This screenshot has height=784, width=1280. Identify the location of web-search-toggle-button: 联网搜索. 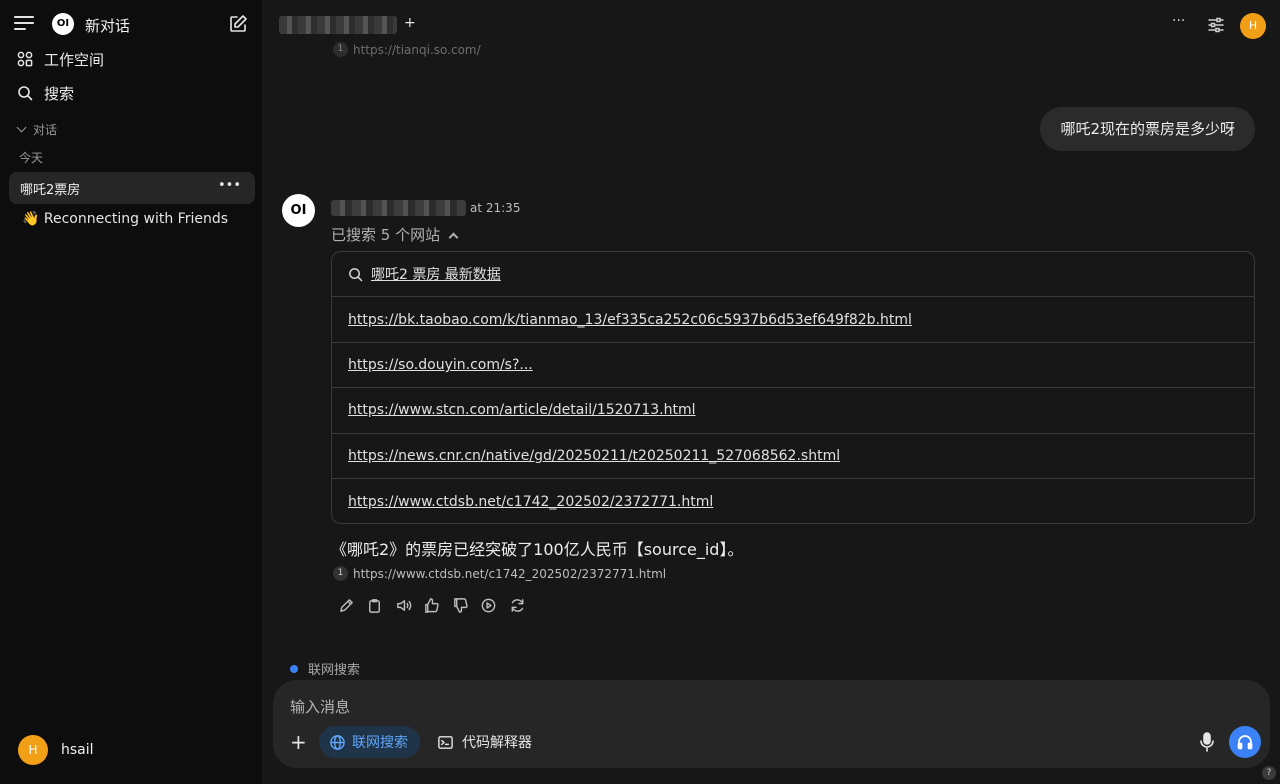
(369, 742).